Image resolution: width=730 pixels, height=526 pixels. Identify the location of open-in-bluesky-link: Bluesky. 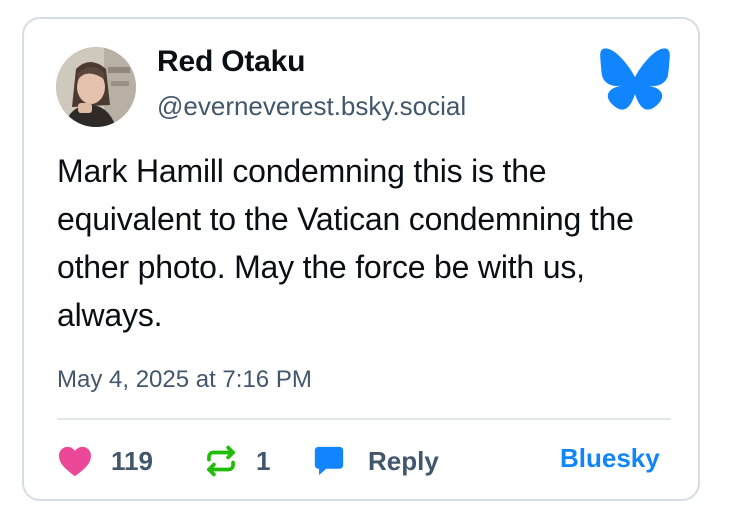
(610, 458).